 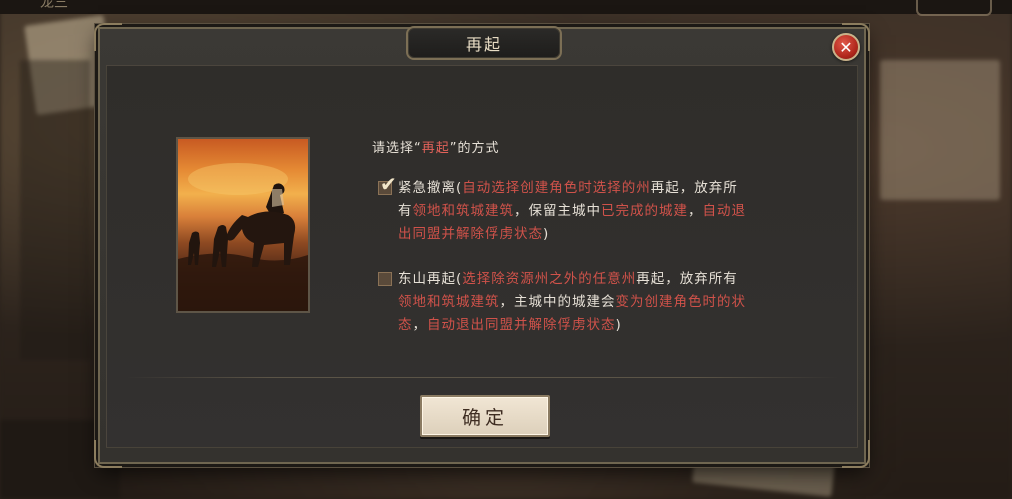 I want to click on checkmark-icon: ✔, so click(x=389, y=184).